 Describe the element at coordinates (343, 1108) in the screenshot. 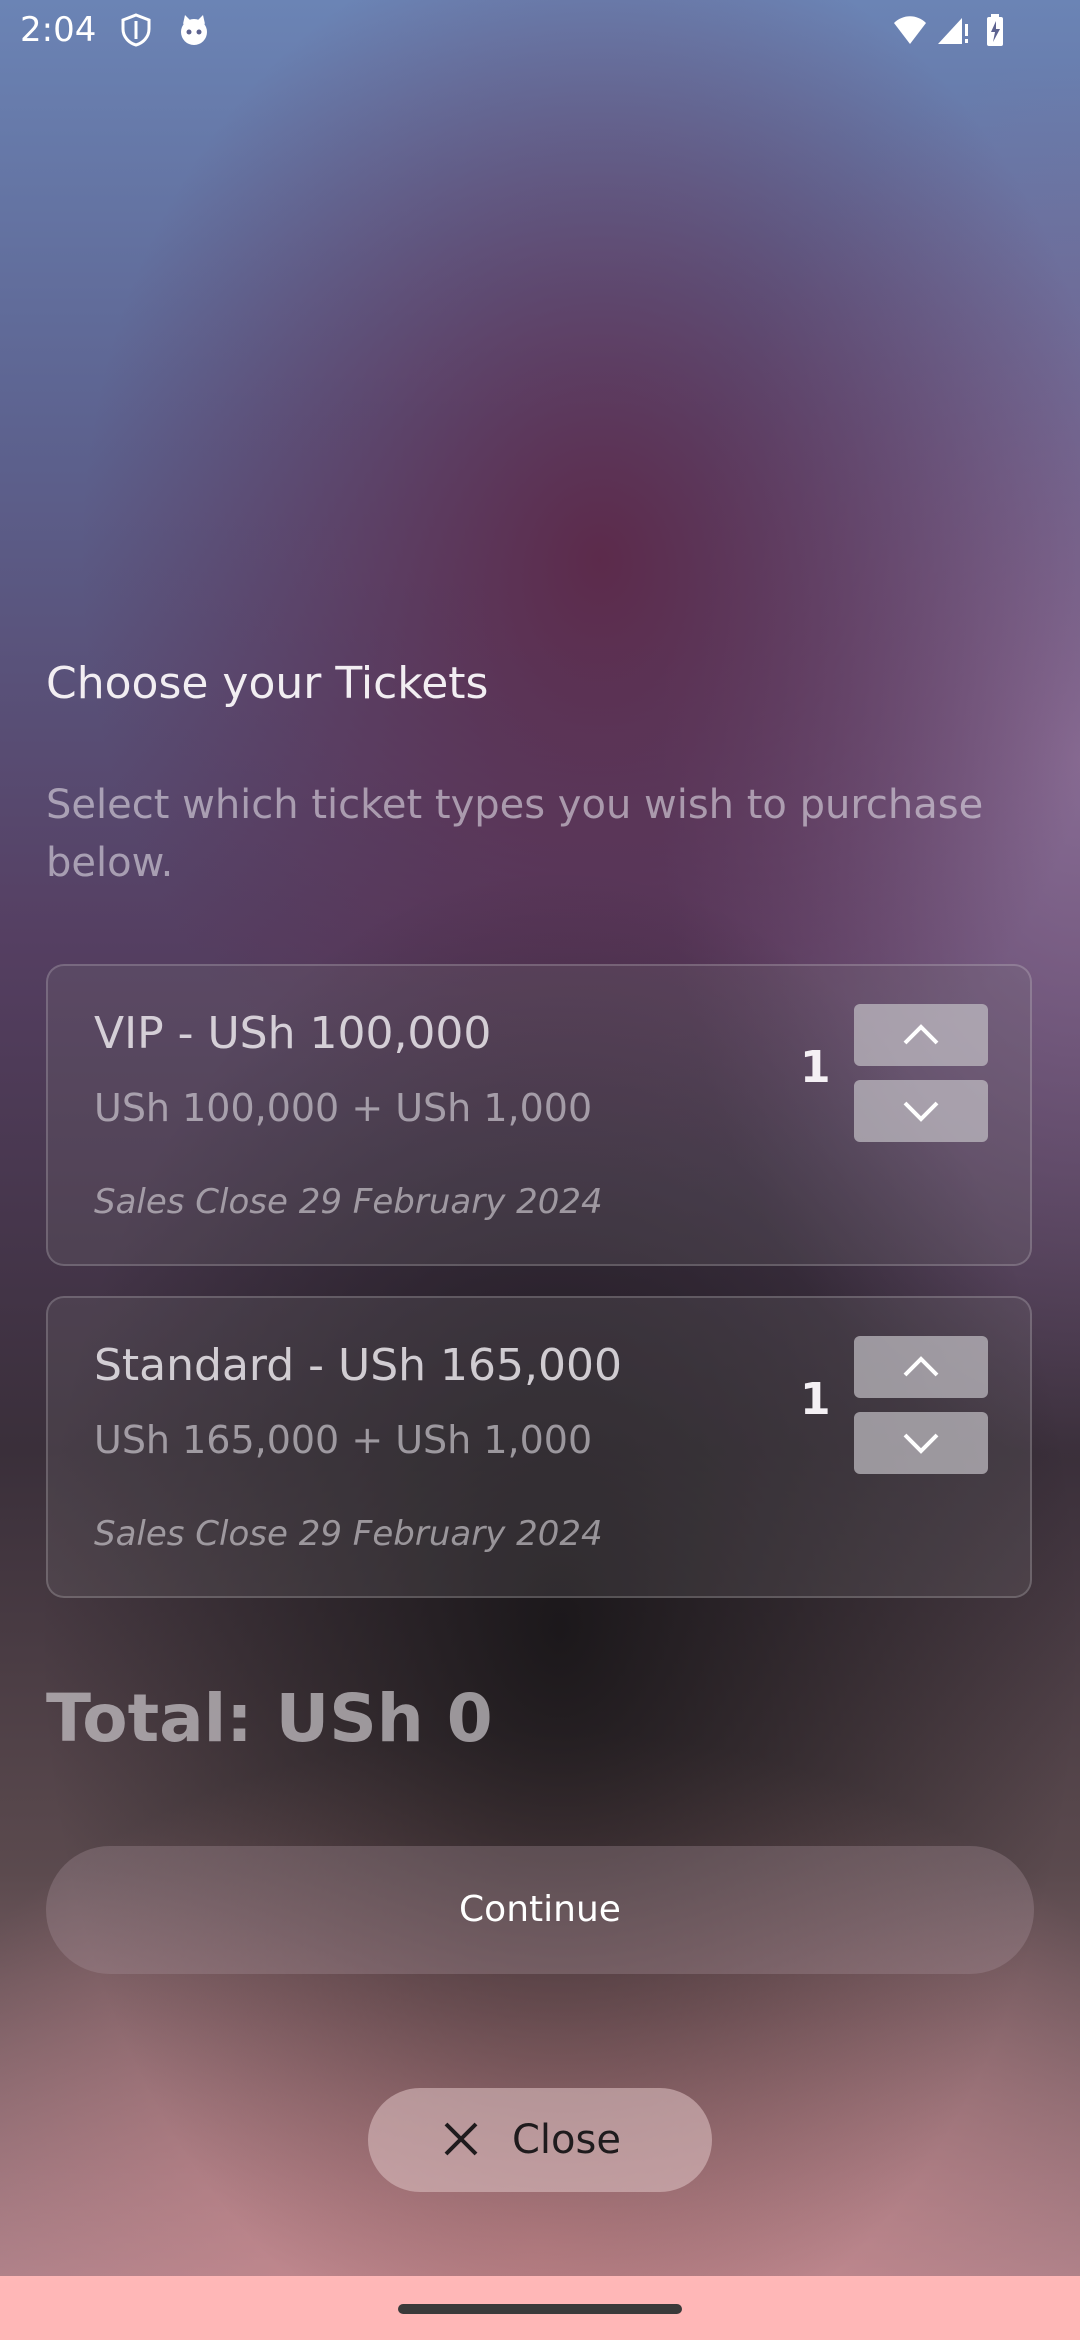

I see `ticket-price-breakdown: USh 100,000 + USh 1,000` at that location.